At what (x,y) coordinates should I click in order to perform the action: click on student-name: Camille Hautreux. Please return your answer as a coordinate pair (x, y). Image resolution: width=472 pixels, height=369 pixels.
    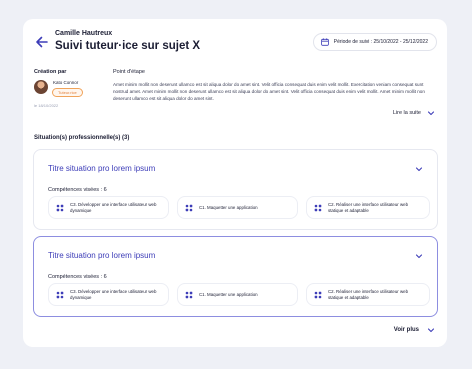
    Looking at the image, I should click on (84, 33).